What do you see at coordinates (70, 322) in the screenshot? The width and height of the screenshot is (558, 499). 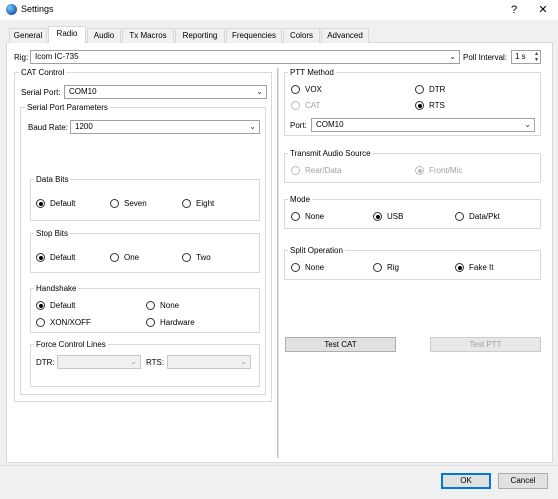 I see `radio-label: XON/XOFF` at bounding box center [70, 322].